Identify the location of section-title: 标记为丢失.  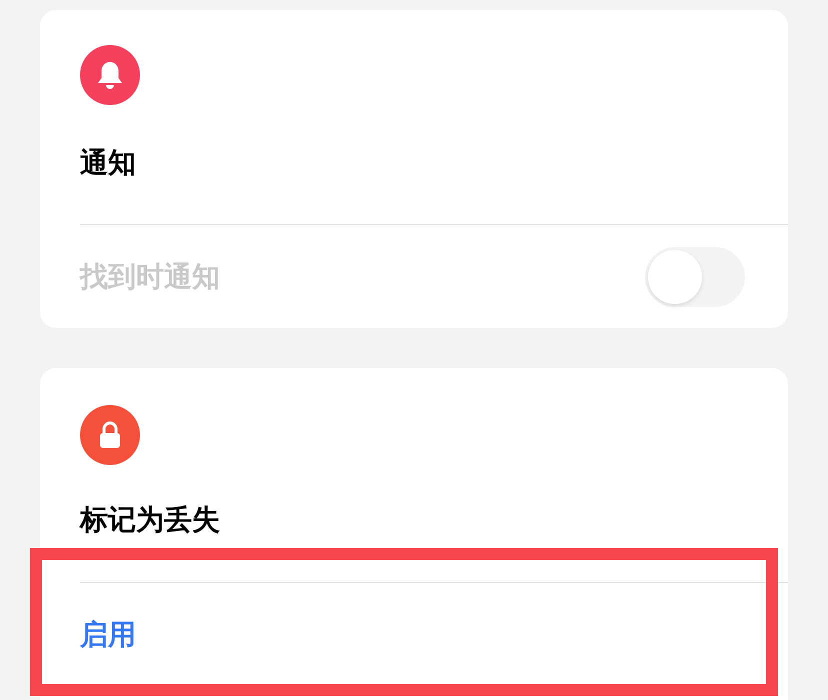
(150, 520).